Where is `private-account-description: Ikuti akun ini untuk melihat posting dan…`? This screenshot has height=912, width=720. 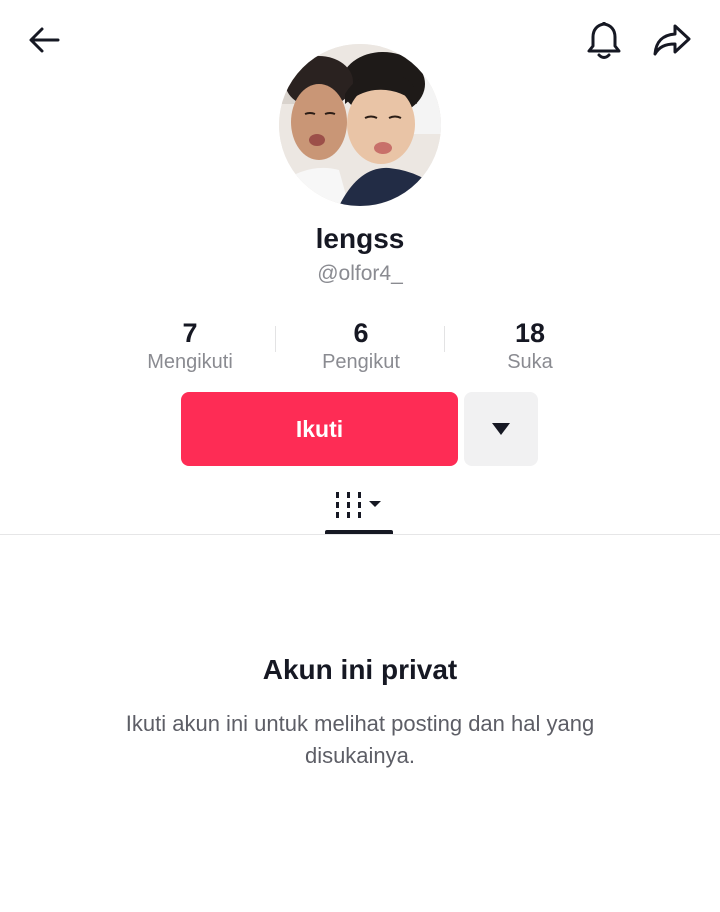
private-account-description: Ikuti akun ini untuk melihat posting dan… is located at coordinates (360, 739).